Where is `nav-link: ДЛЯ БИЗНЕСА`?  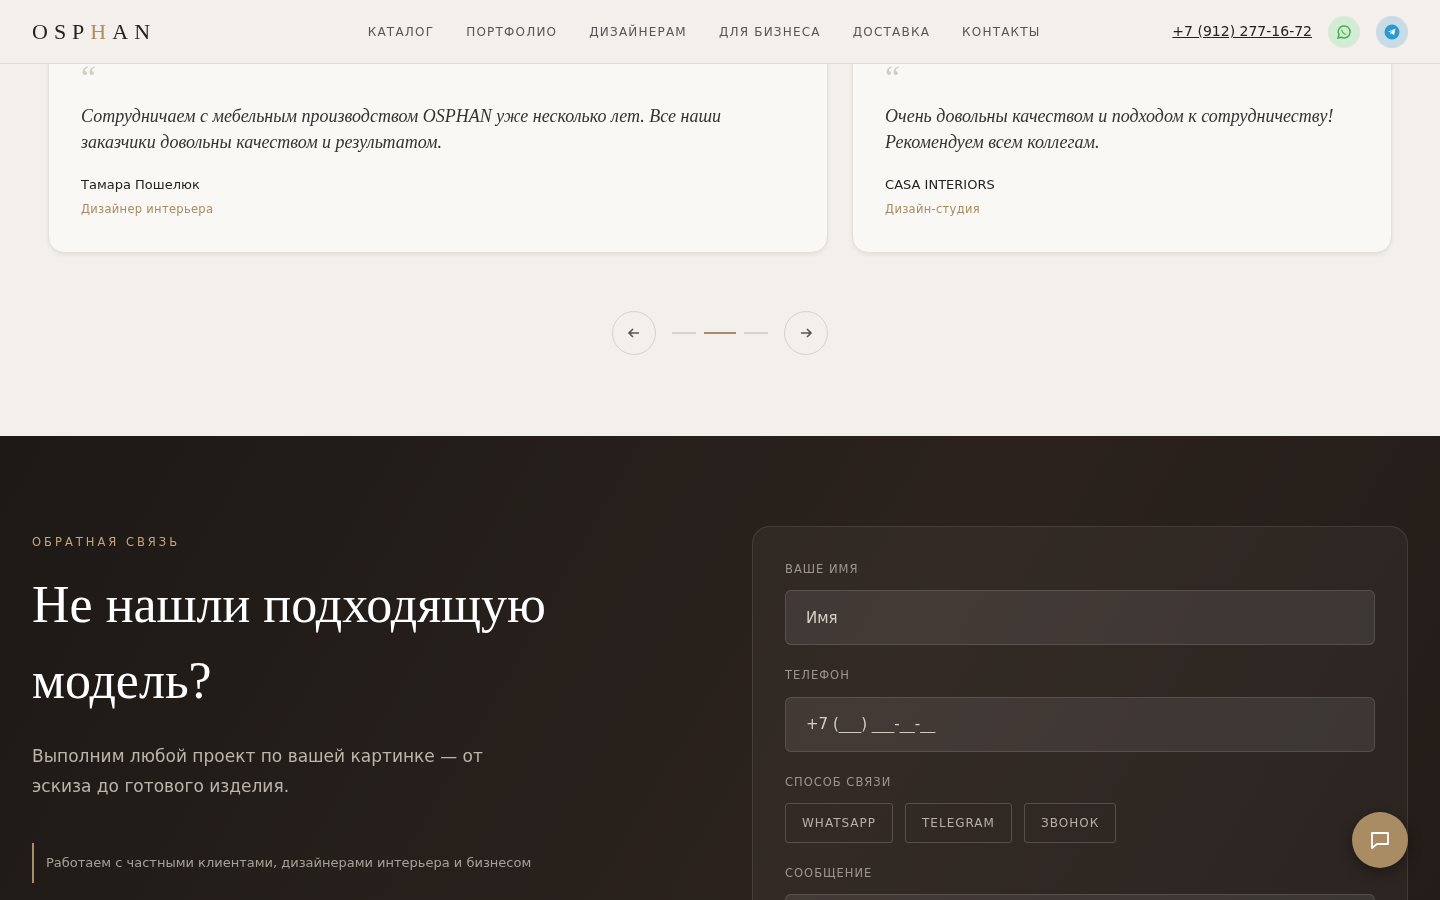
nav-link: ДЛЯ БИЗНЕСА is located at coordinates (769, 31).